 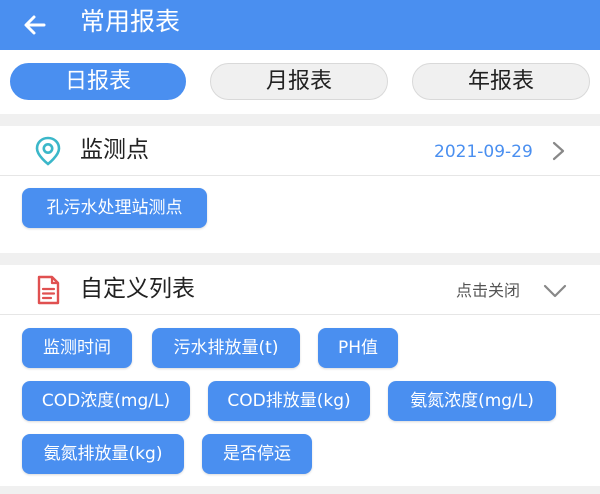 What do you see at coordinates (501, 81) in the screenshot?
I see `tab-yearly-report: 年报表` at bounding box center [501, 81].